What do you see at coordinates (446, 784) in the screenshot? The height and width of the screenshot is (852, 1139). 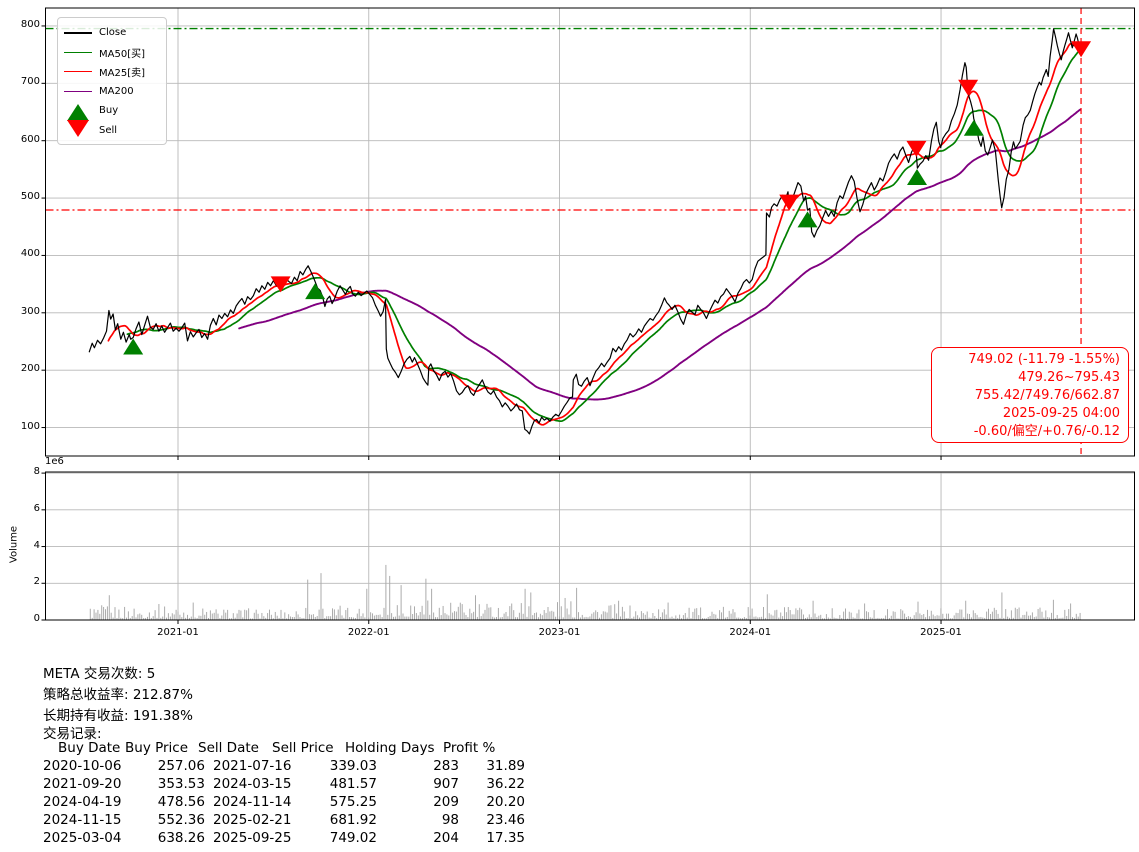 I see `trade-cell: 907` at bounding box center [446, 784].